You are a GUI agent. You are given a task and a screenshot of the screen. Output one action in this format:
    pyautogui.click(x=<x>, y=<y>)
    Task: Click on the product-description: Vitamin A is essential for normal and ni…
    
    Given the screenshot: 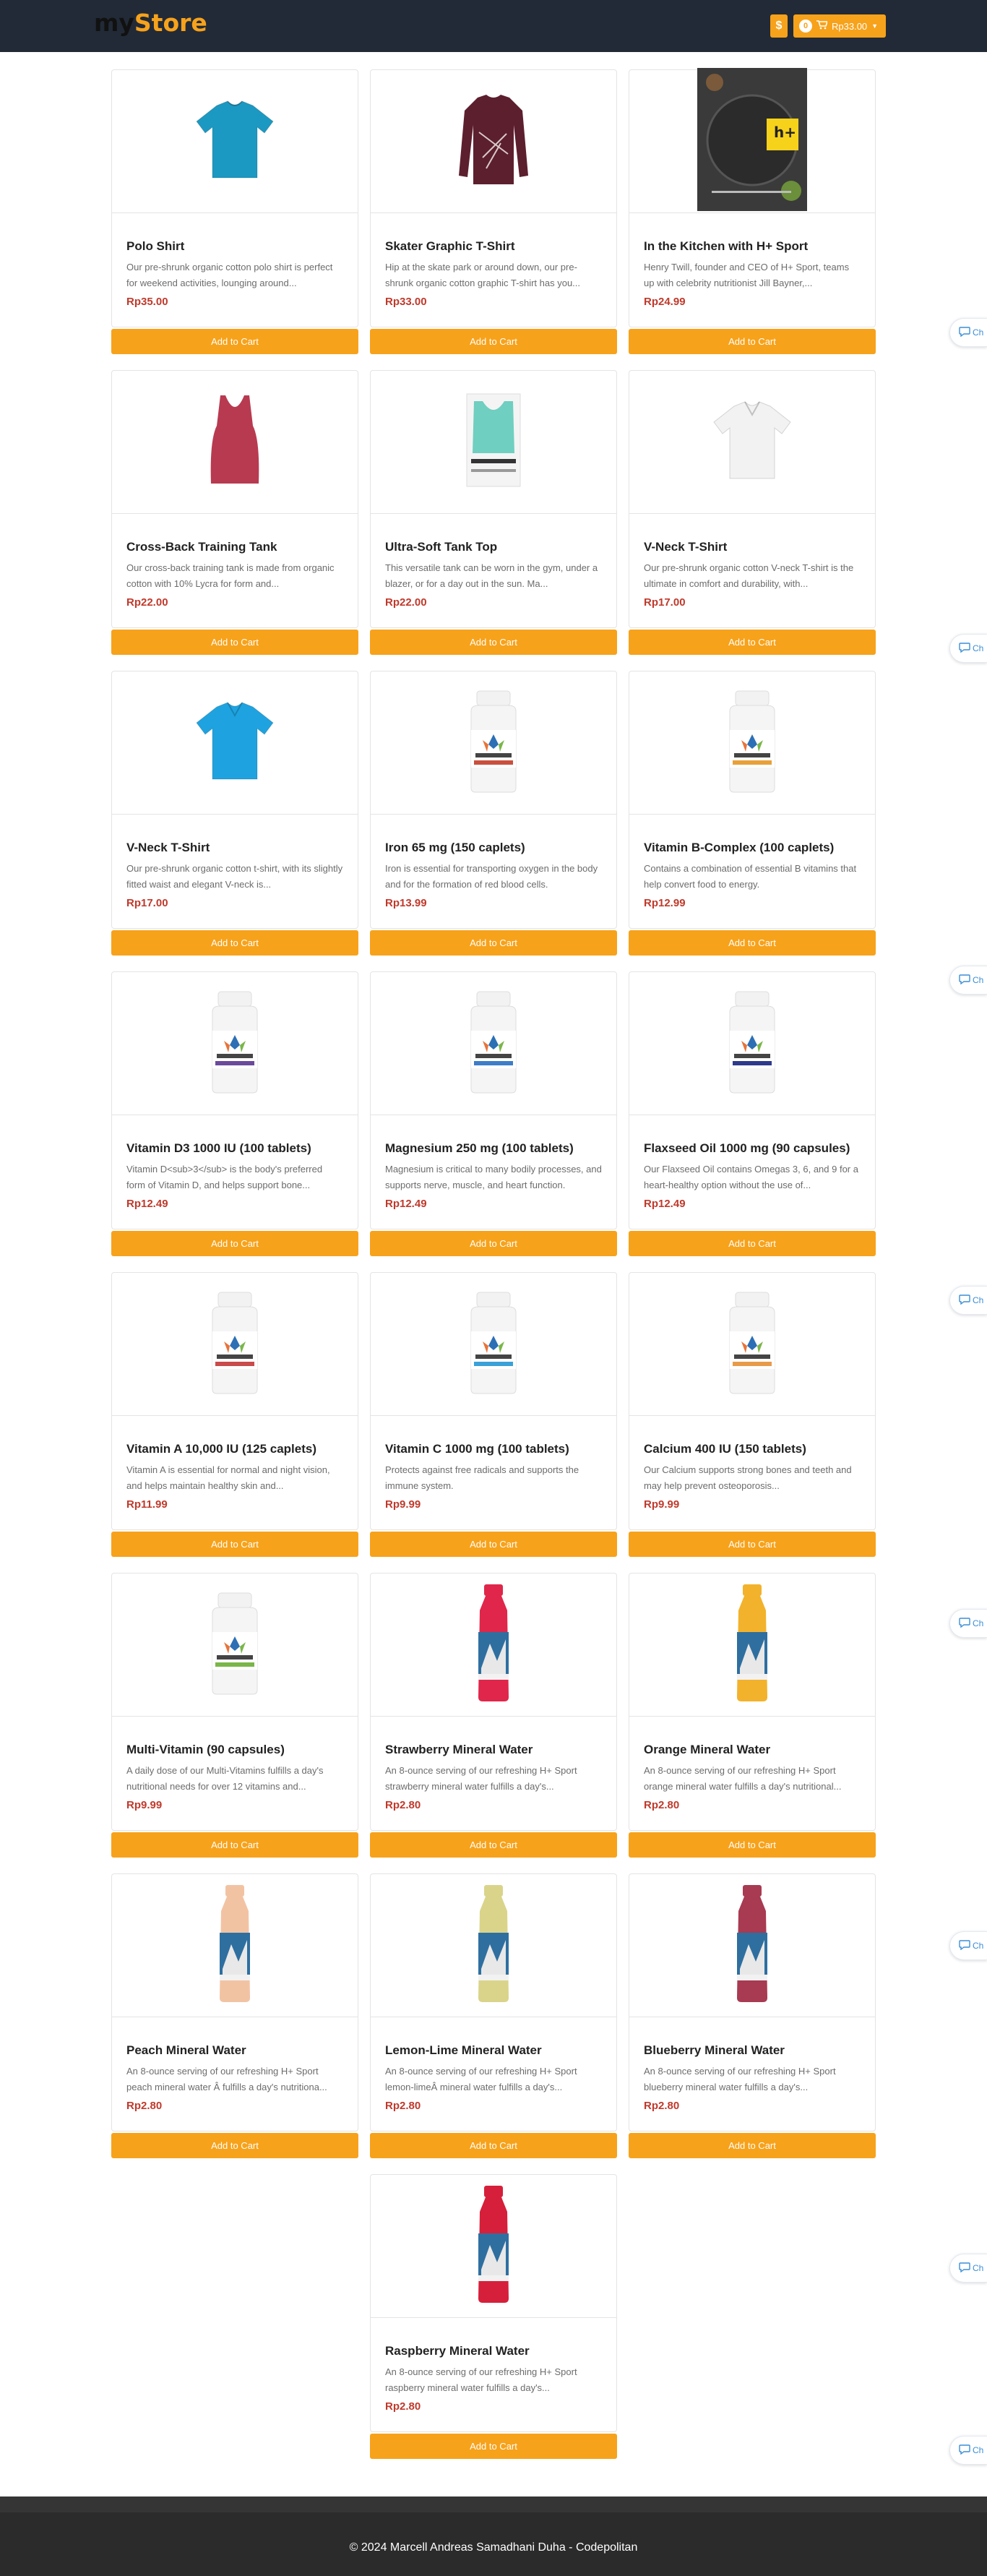 What is the action you would take?
    pyautogui.click(x=228, y=1478)
    